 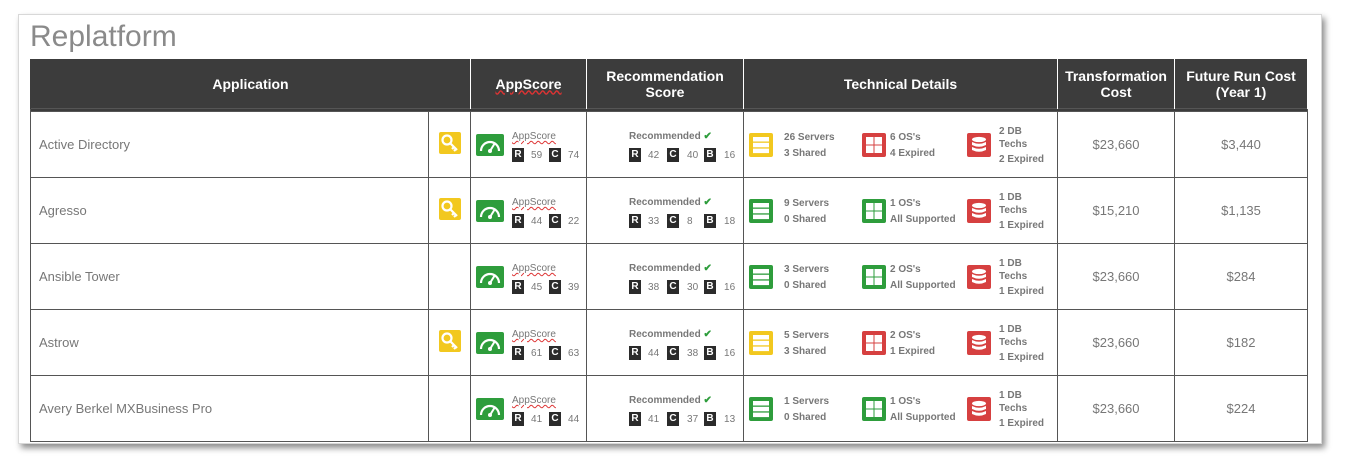 I want to click on transformation-cost: $15,210, so click(x=1116, y=210).